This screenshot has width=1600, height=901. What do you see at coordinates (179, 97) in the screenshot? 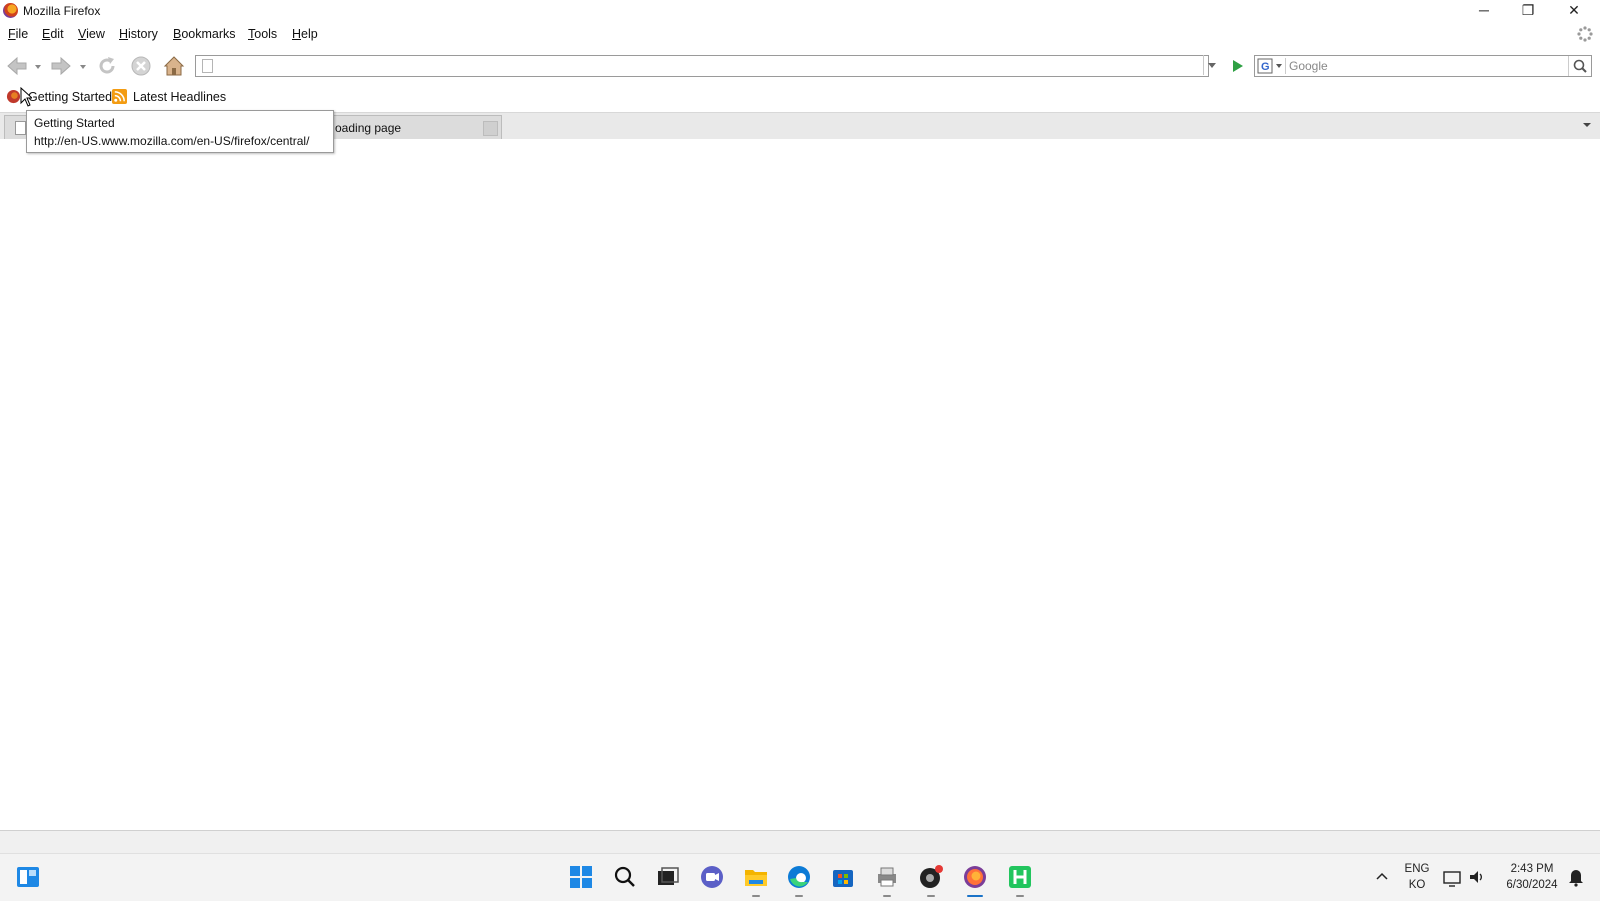
I see `bookmark-latest-headlines: Latest Headlines` at bounding box center [179, 97].